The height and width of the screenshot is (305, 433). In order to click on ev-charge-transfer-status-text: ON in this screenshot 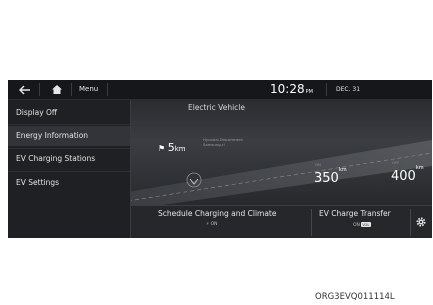, I will do `click(356, 225)`.